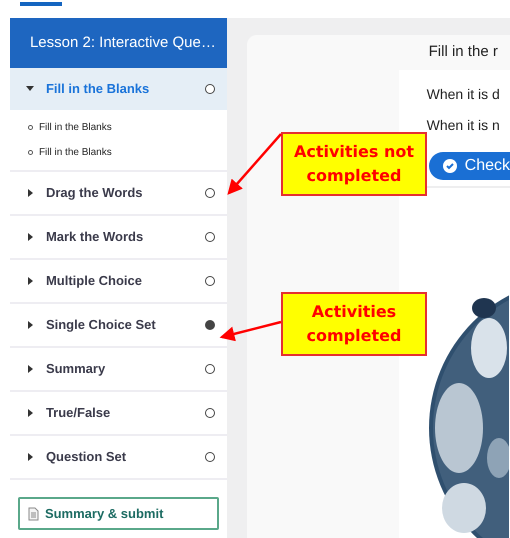  Describe the element at coordinates (30, 89) in the screenshot. I see `caret-down-icon` at that location.